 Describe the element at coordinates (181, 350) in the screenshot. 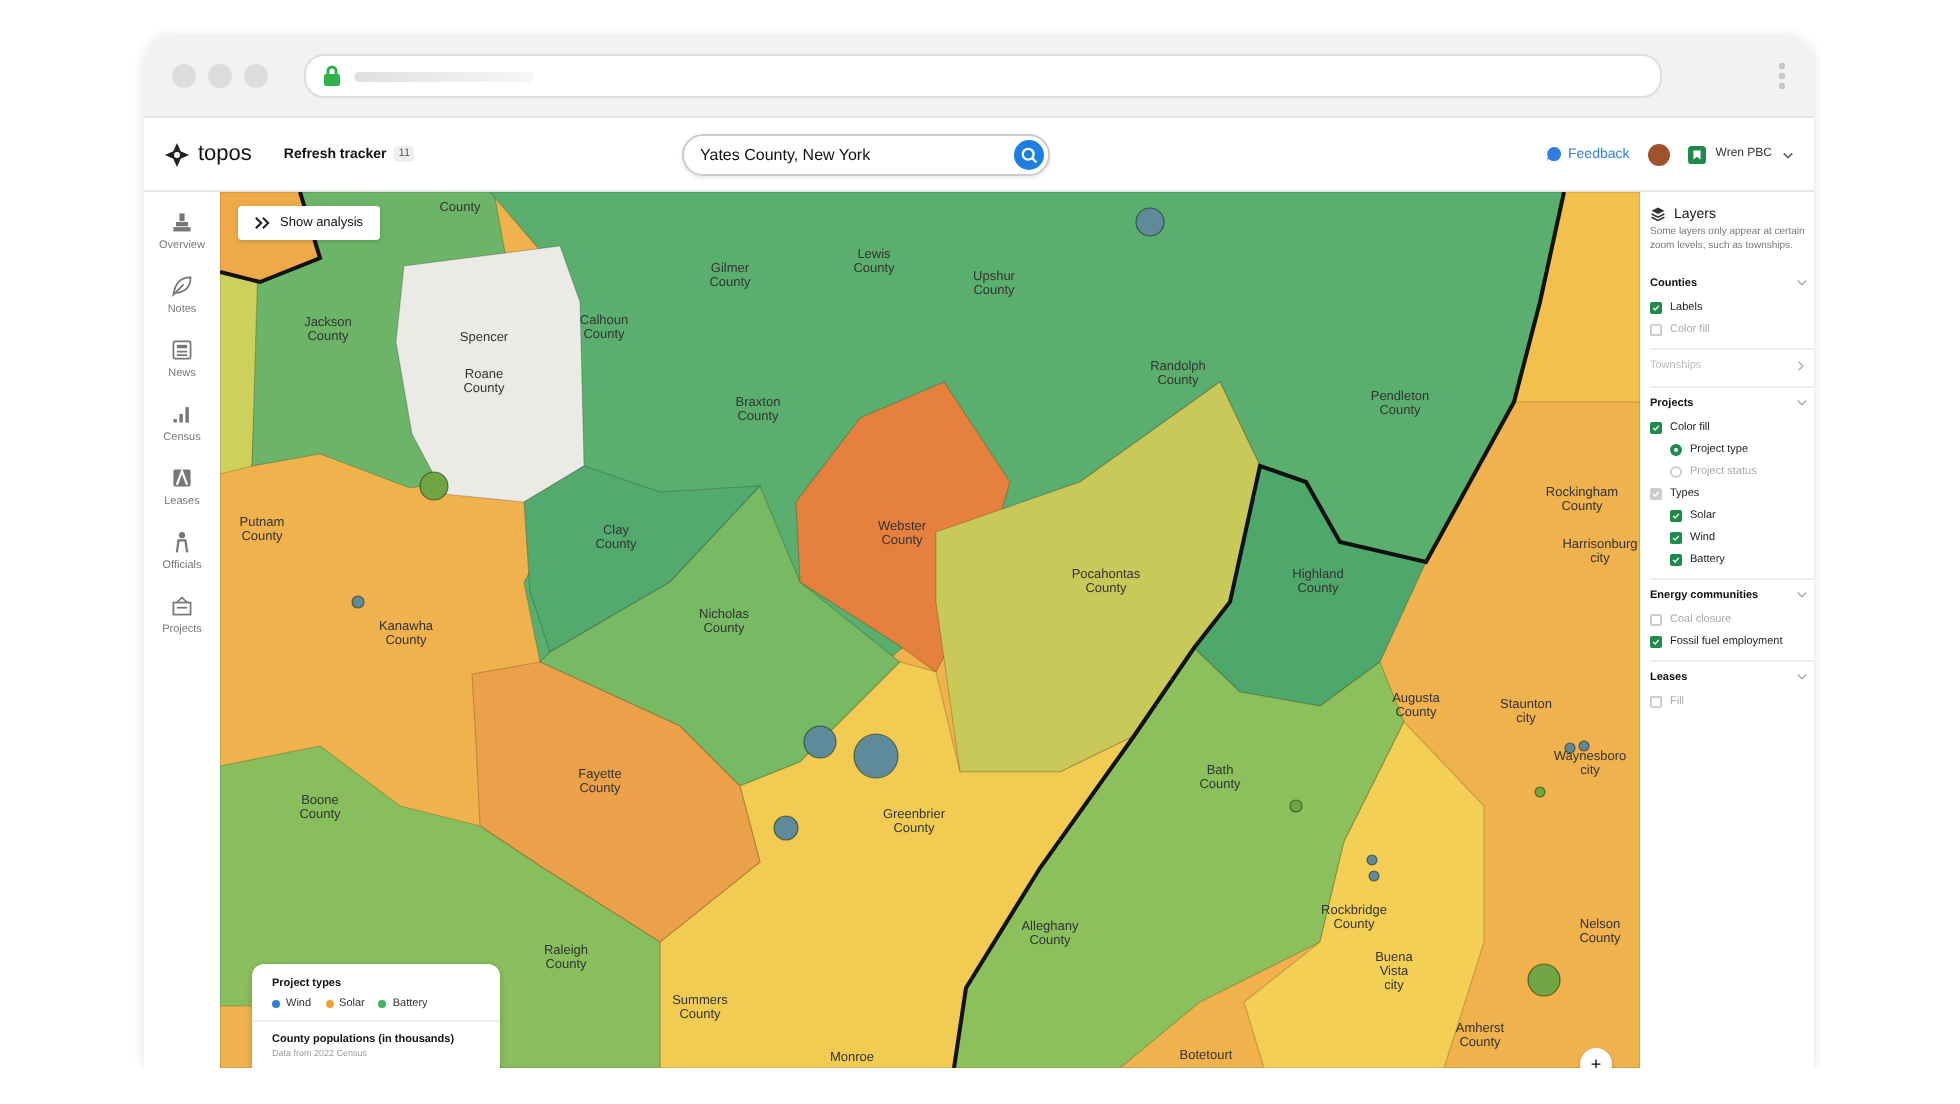

I see `newspaper-icon` at that location.